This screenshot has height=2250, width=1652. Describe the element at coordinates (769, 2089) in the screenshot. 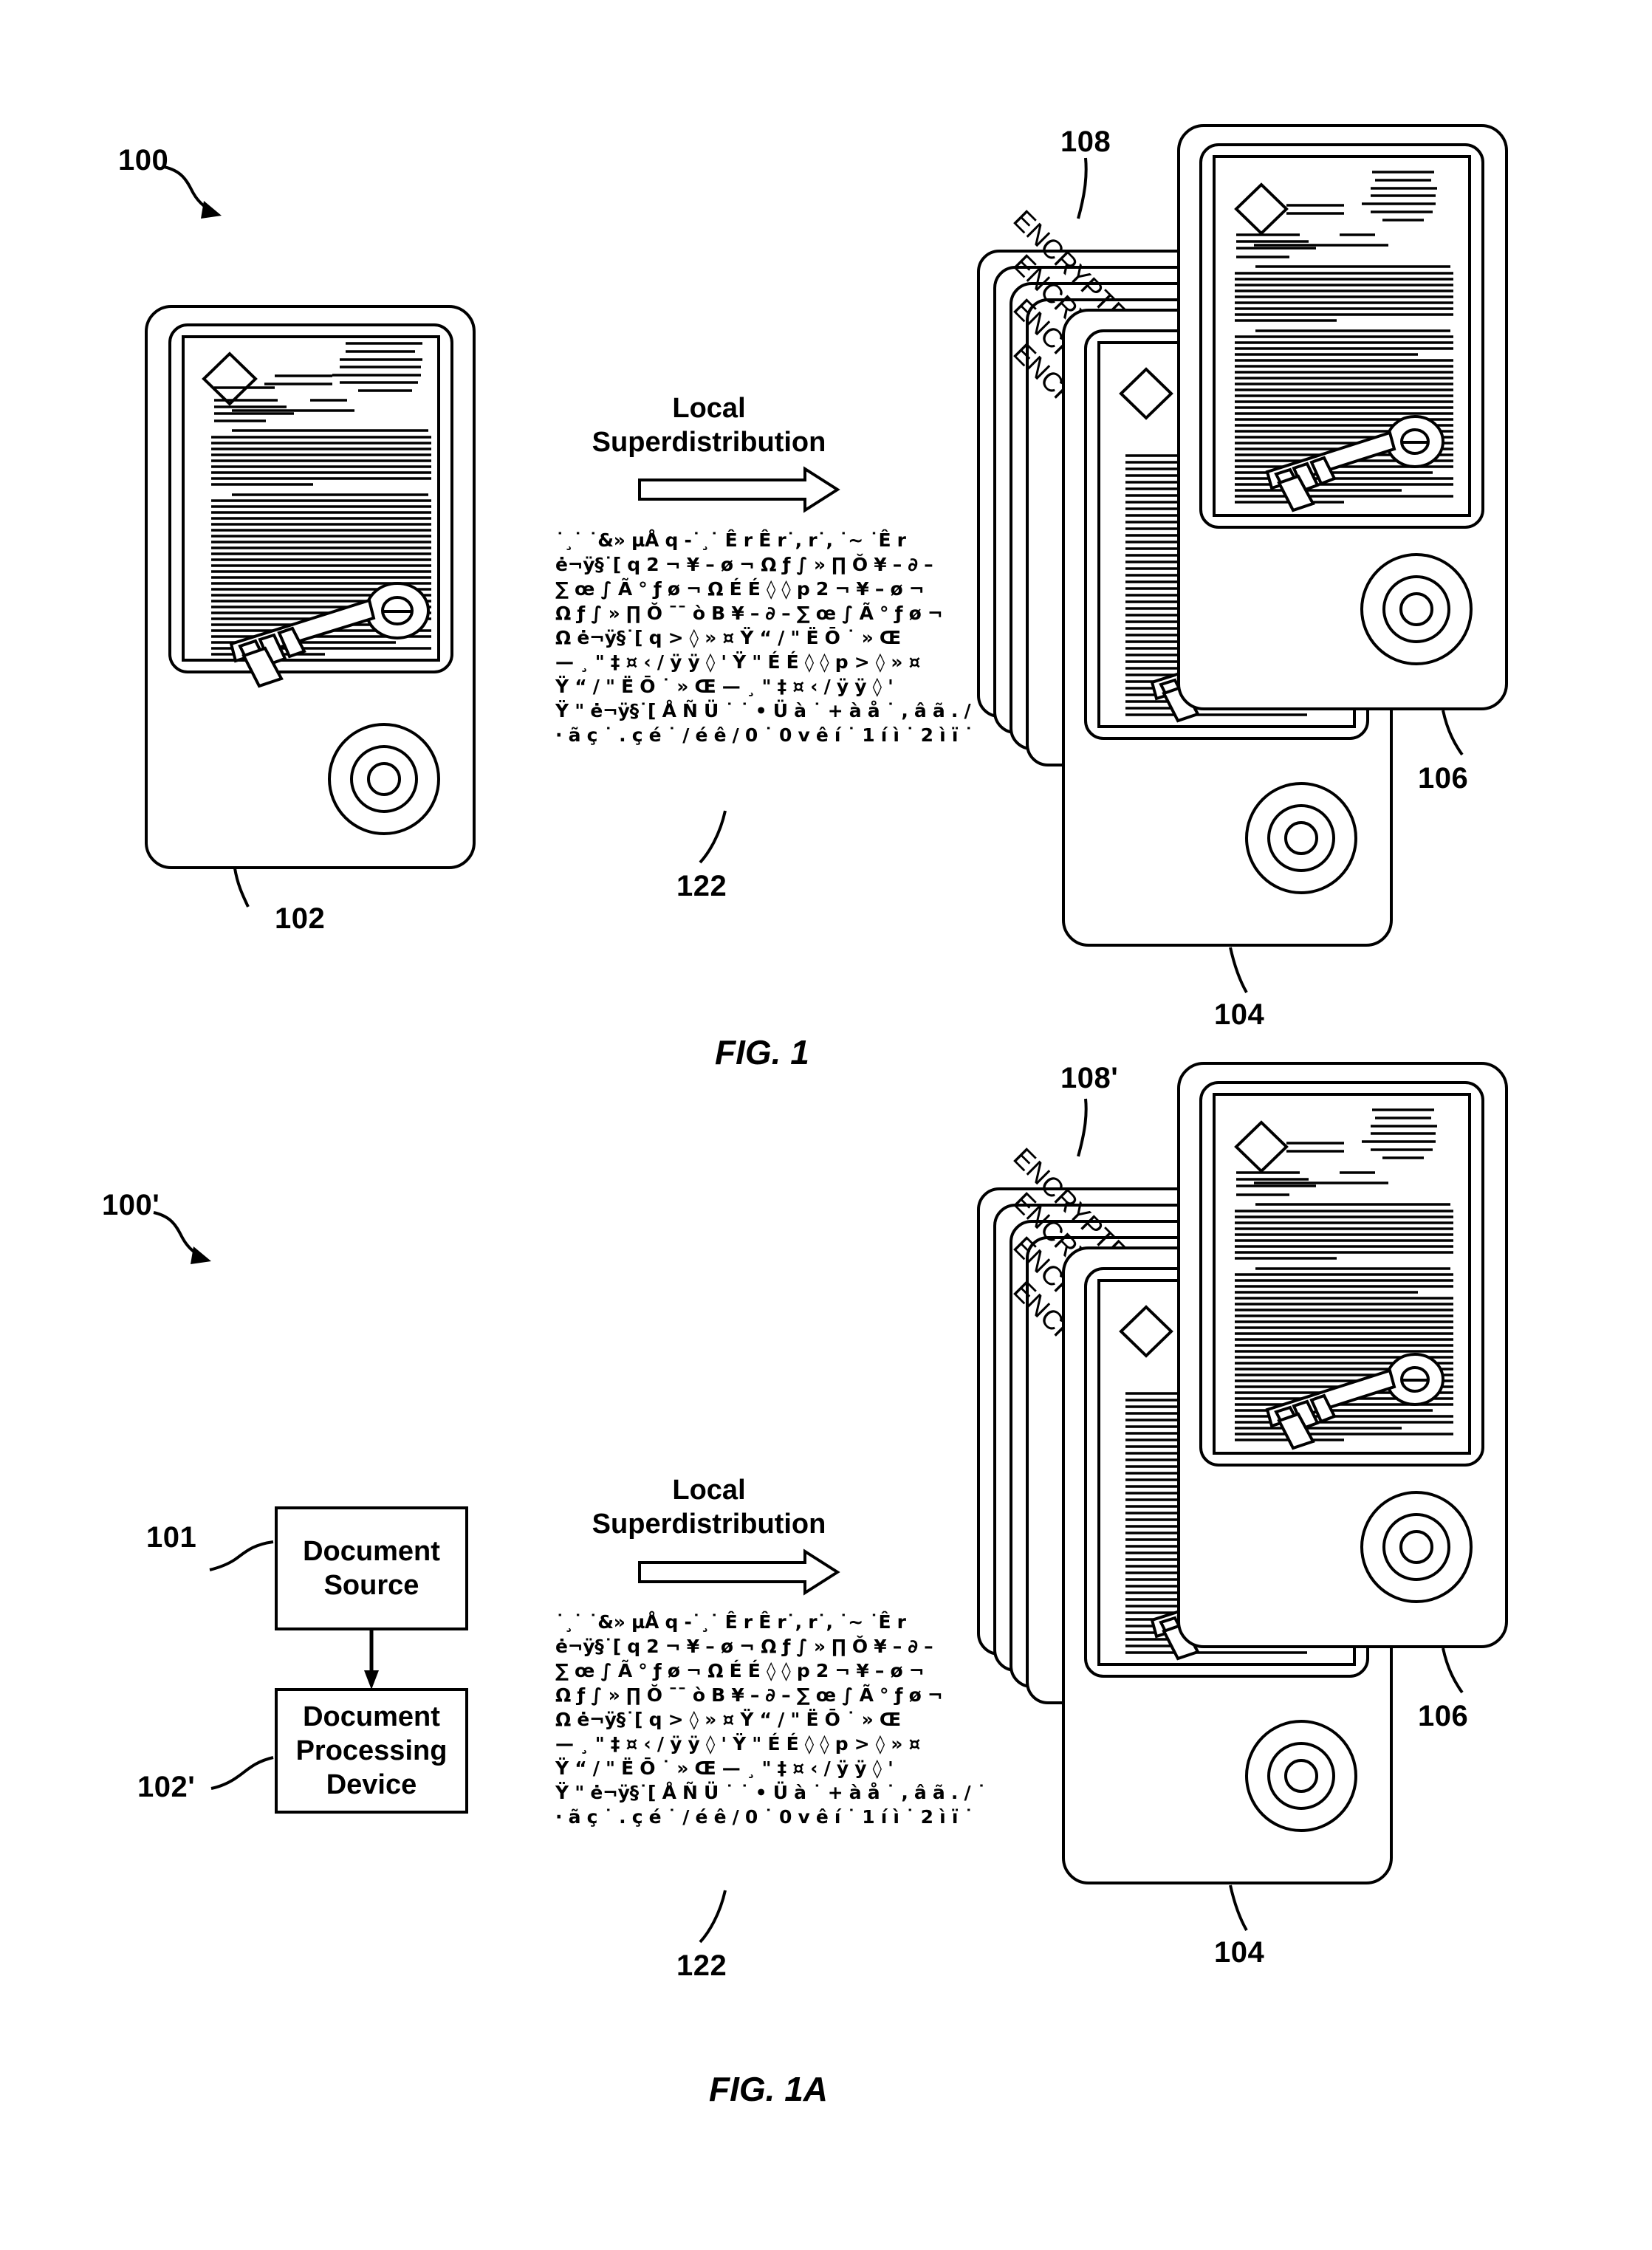

I see `figure-1a-caption: FIG. 1A` at that location.